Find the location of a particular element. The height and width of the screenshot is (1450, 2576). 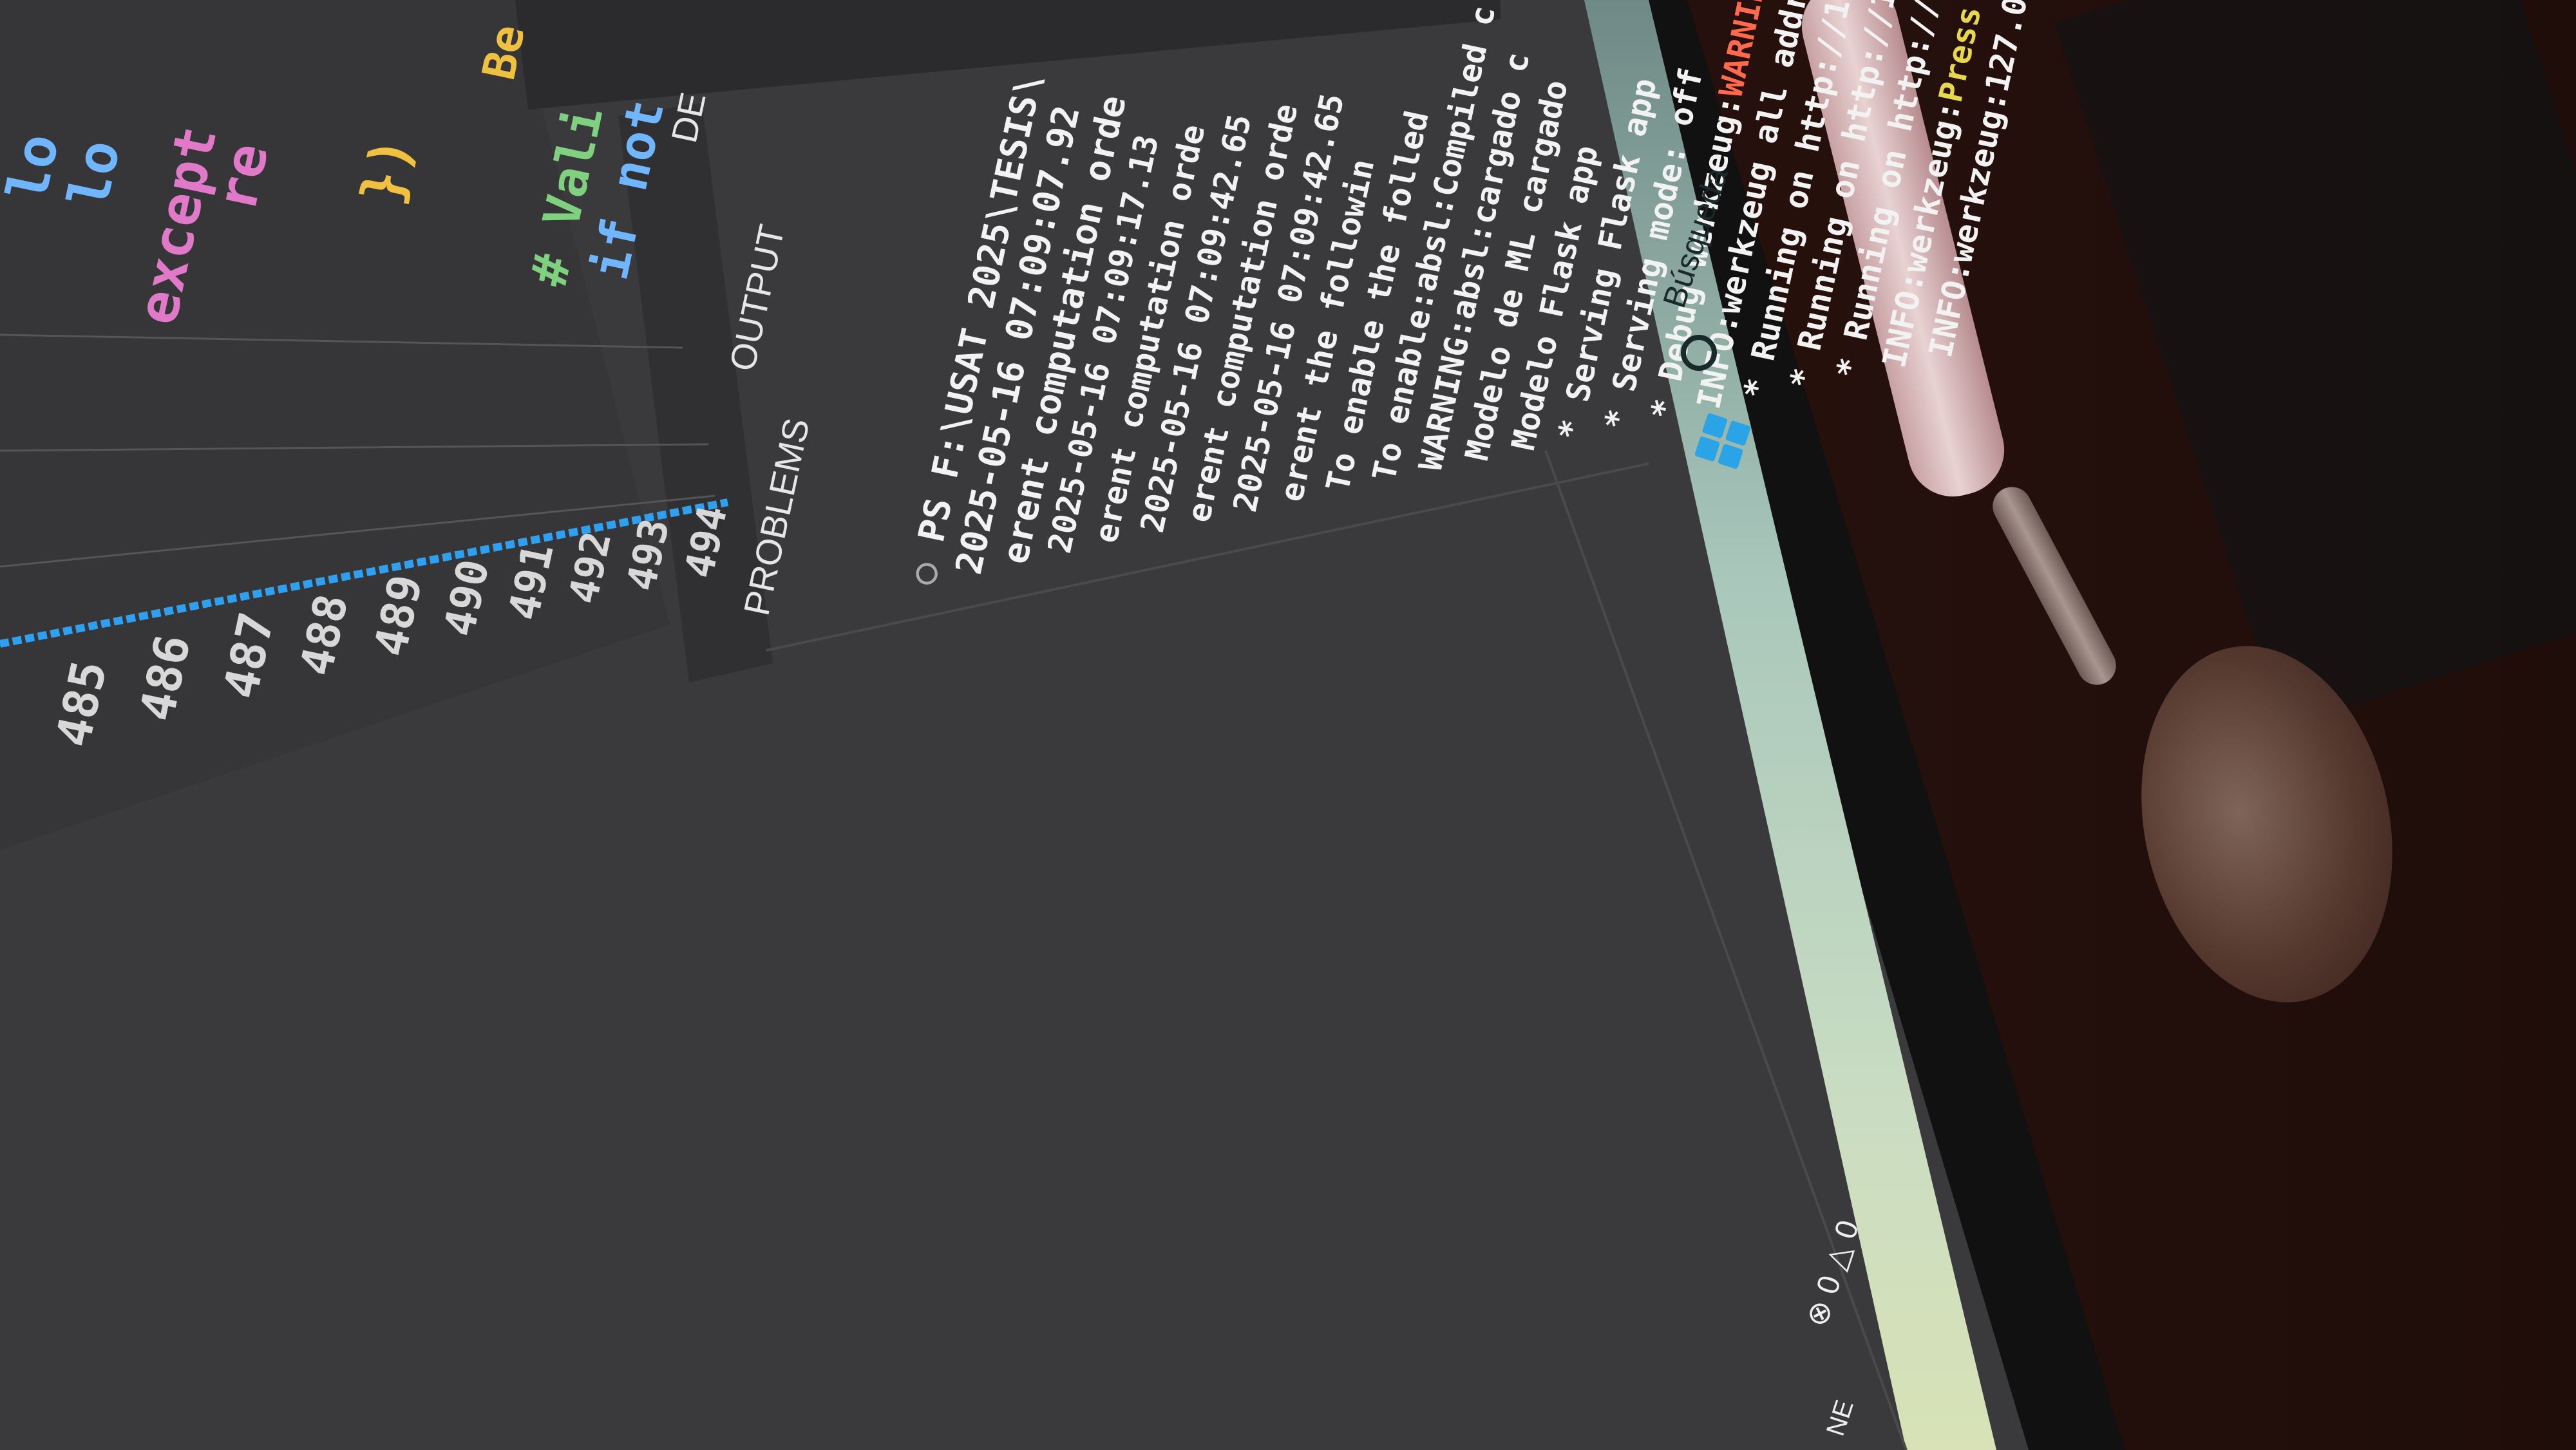

warning-icon: △ is located at coordinates (1838, 1257).